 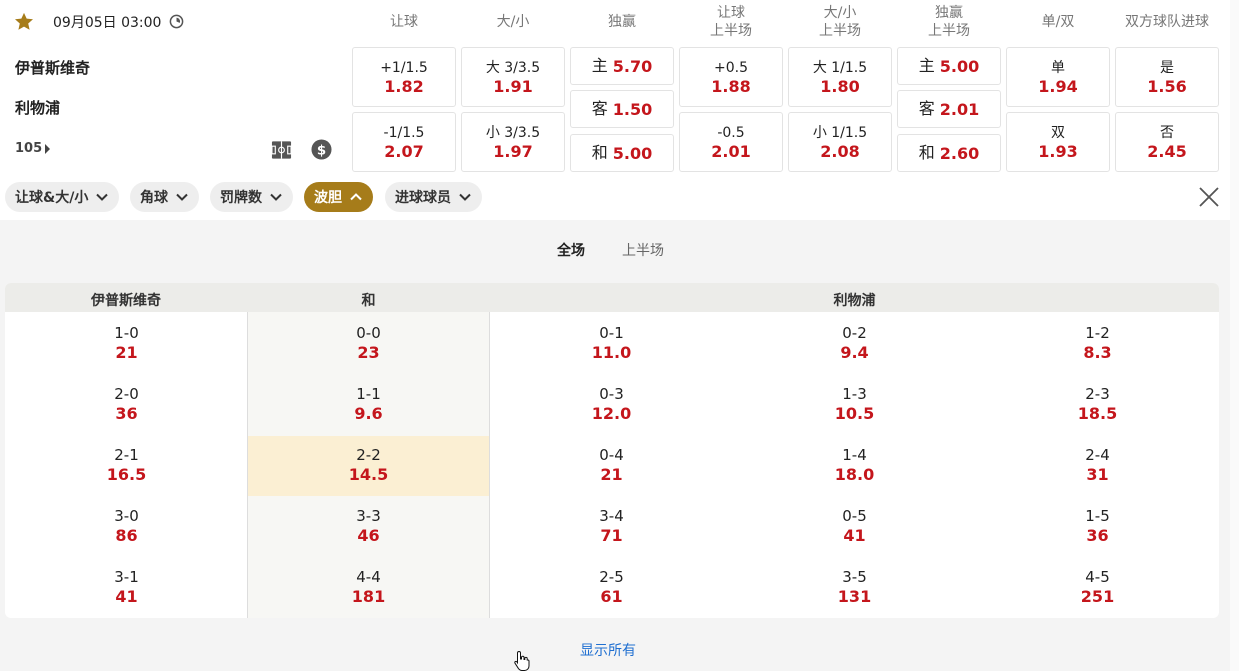 What do you see at coordinates (949, 66) in the screenshot?
I see `odd-moneyline-1h-home: 主 5.00` at bounding box center [949, 66].